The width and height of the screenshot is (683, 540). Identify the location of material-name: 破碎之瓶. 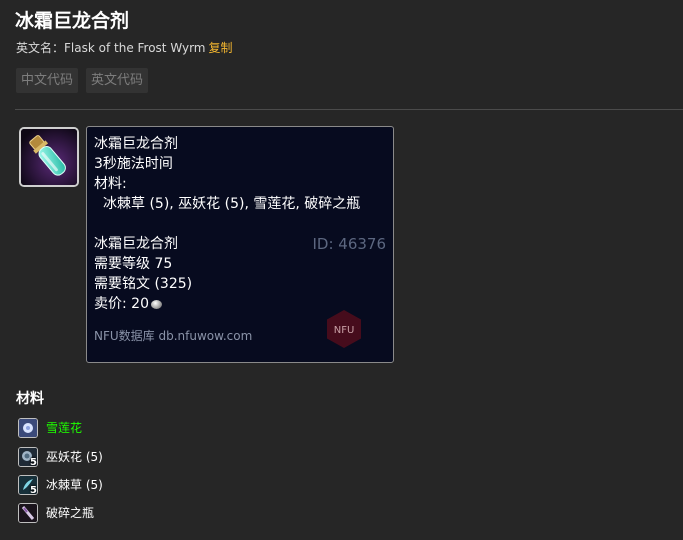
(70, 512).